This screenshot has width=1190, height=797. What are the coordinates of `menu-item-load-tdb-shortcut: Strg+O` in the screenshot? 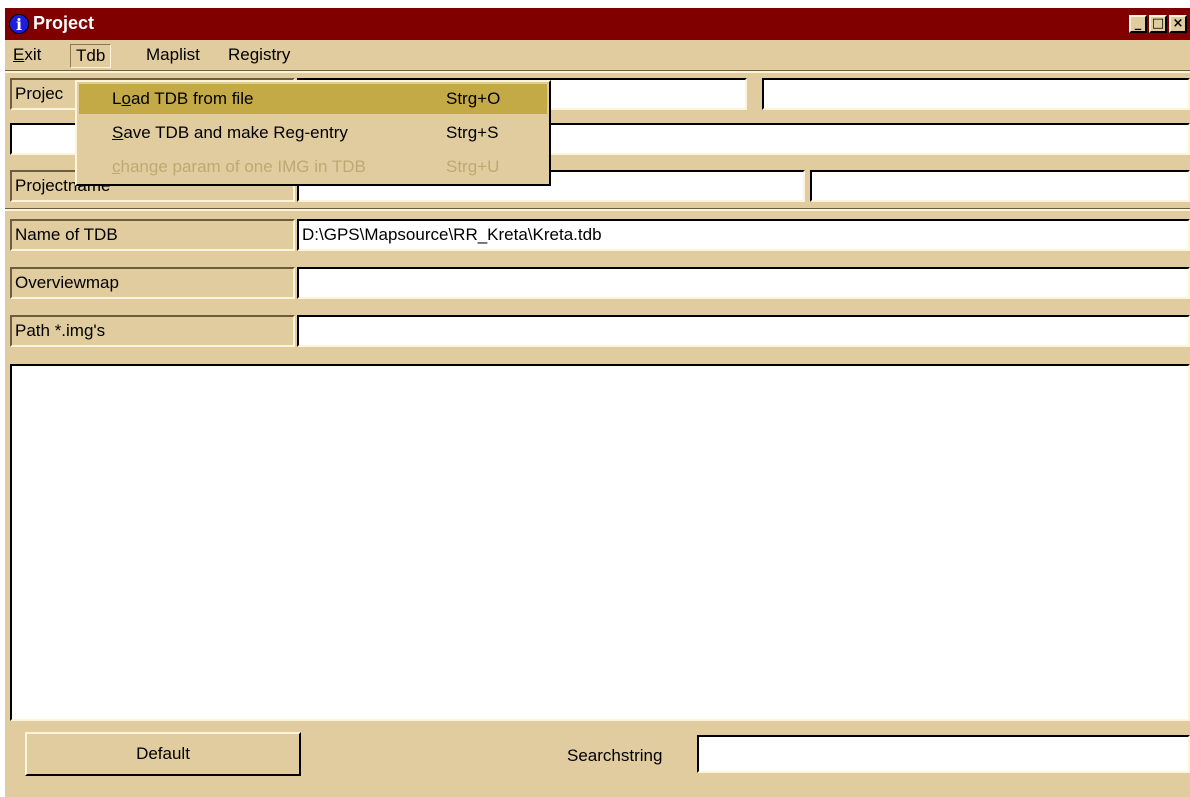 It's located at (473, 98).